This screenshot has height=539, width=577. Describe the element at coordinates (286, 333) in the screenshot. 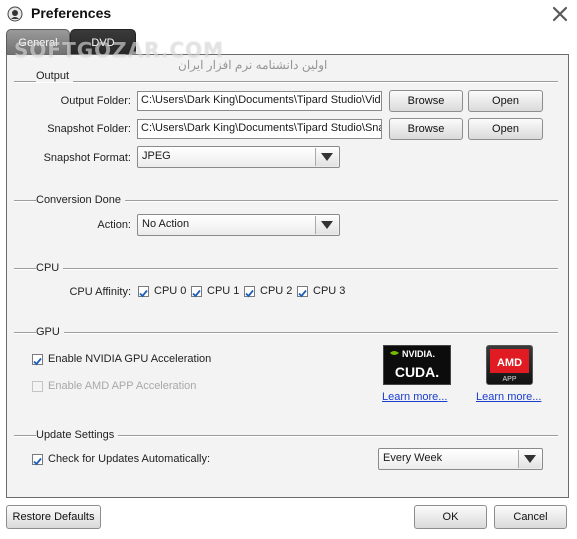

I see `gpu-divider` at that location.